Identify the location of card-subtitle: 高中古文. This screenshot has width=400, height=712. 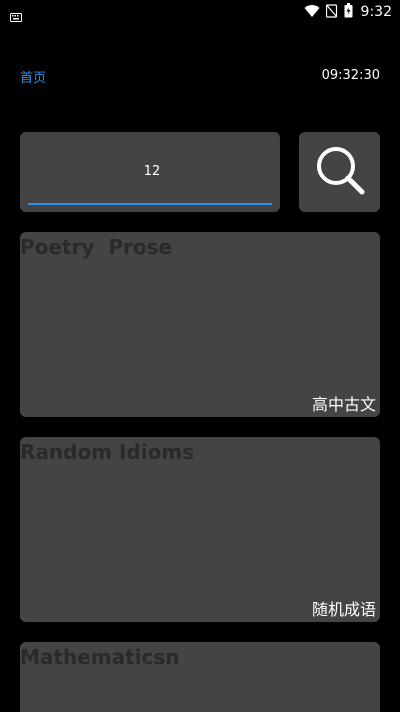
(343, 404).